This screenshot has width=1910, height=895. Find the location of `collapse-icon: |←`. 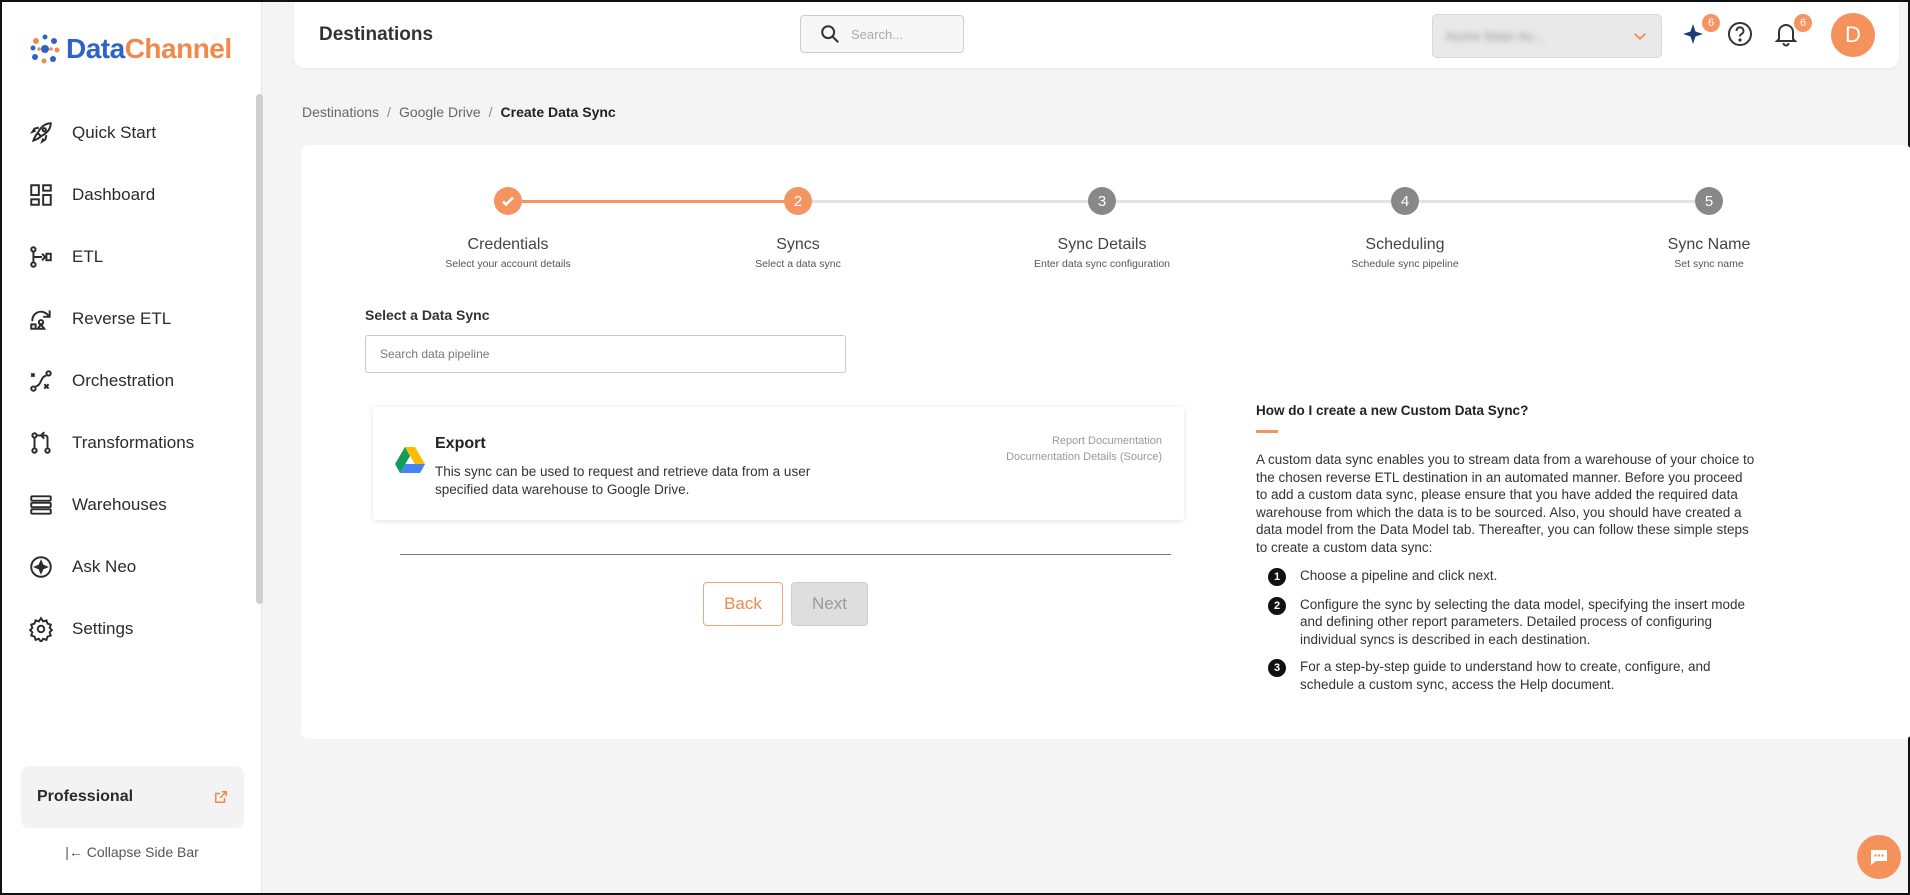

collapse-icon: |← is located at coordinates (74, 852).